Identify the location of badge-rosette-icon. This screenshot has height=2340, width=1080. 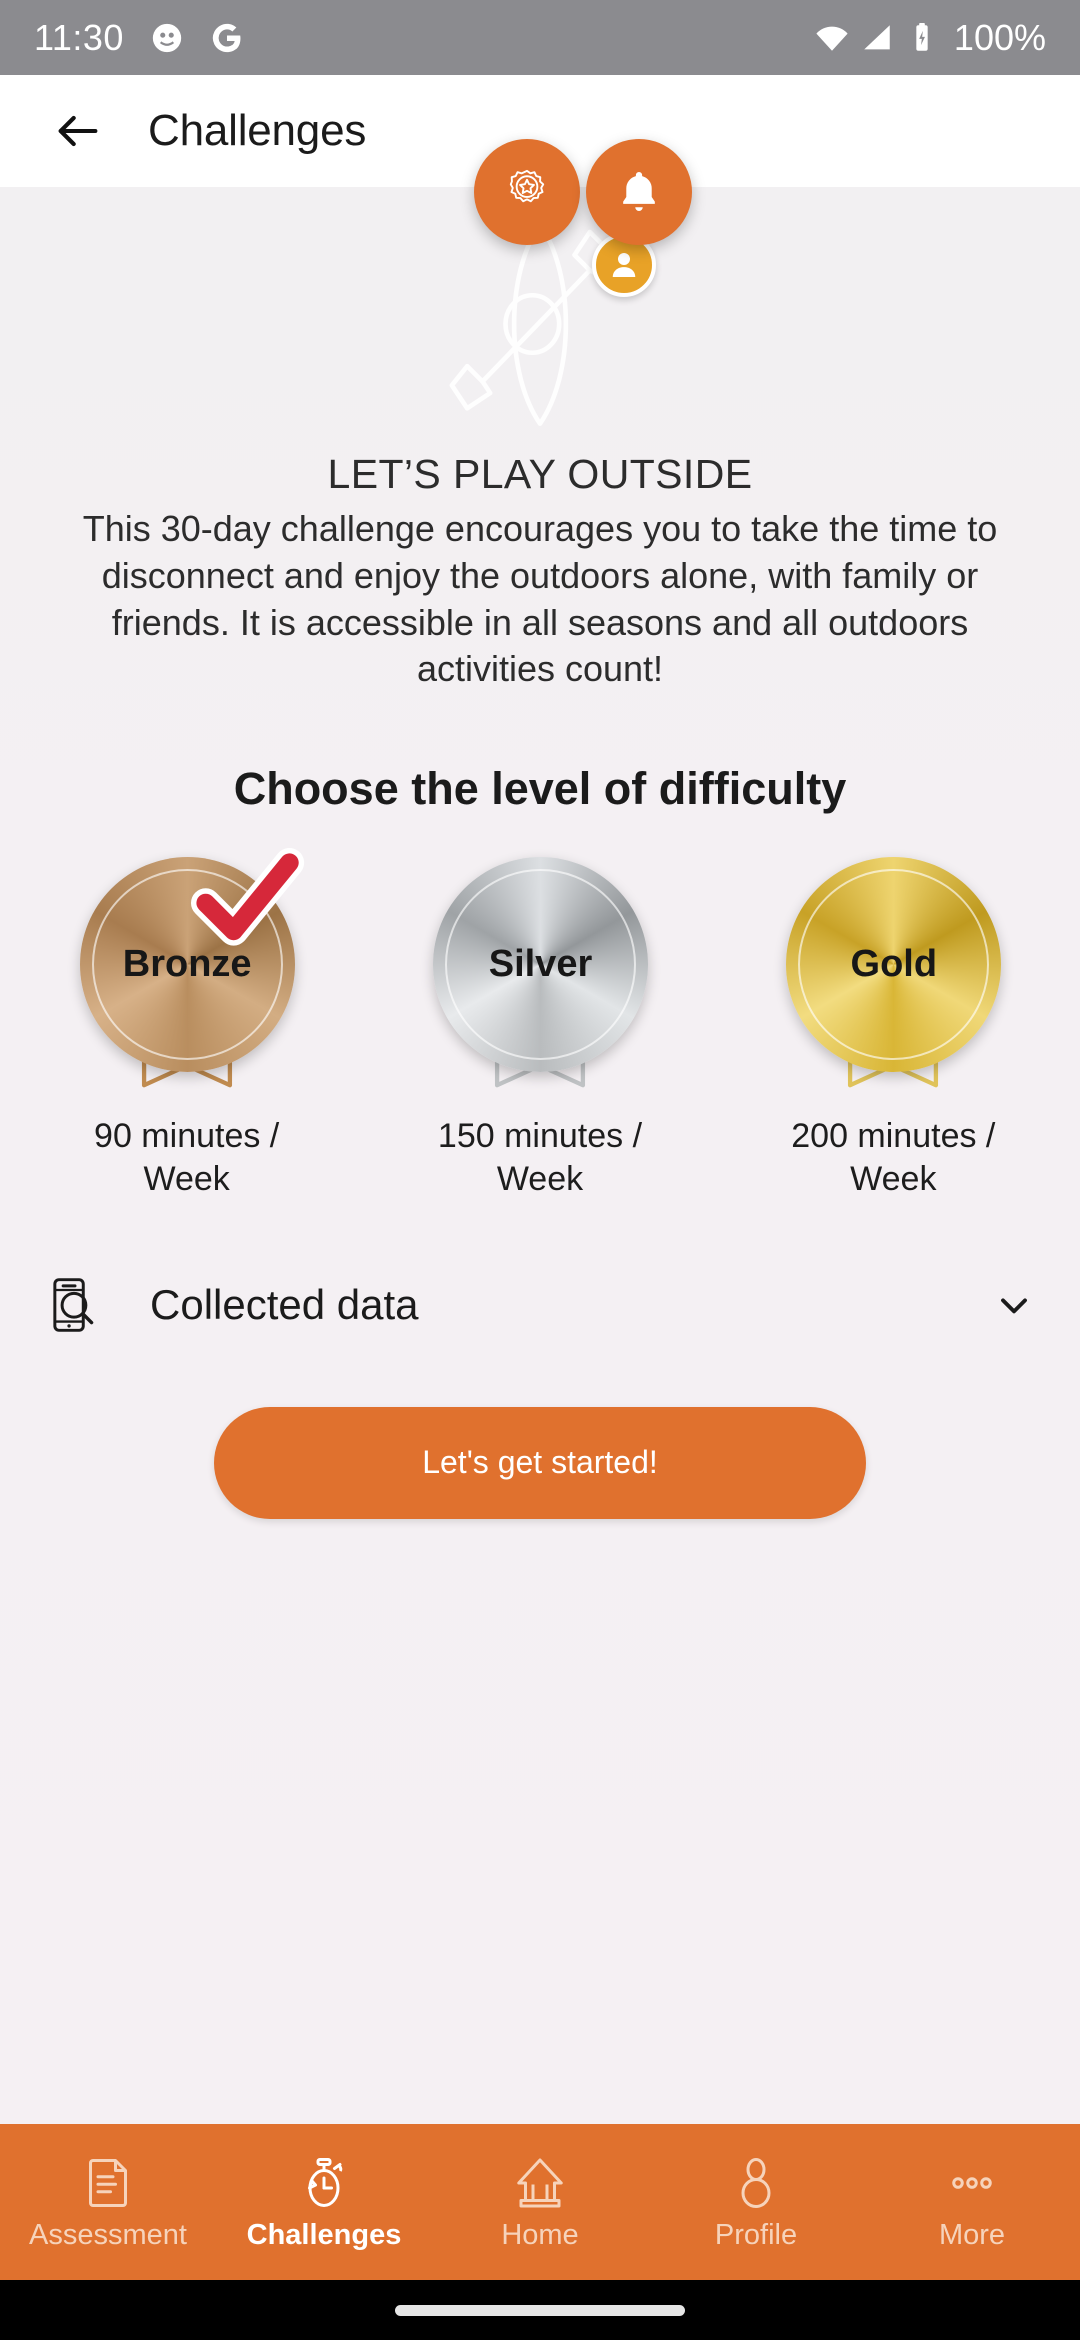
(527, 186).